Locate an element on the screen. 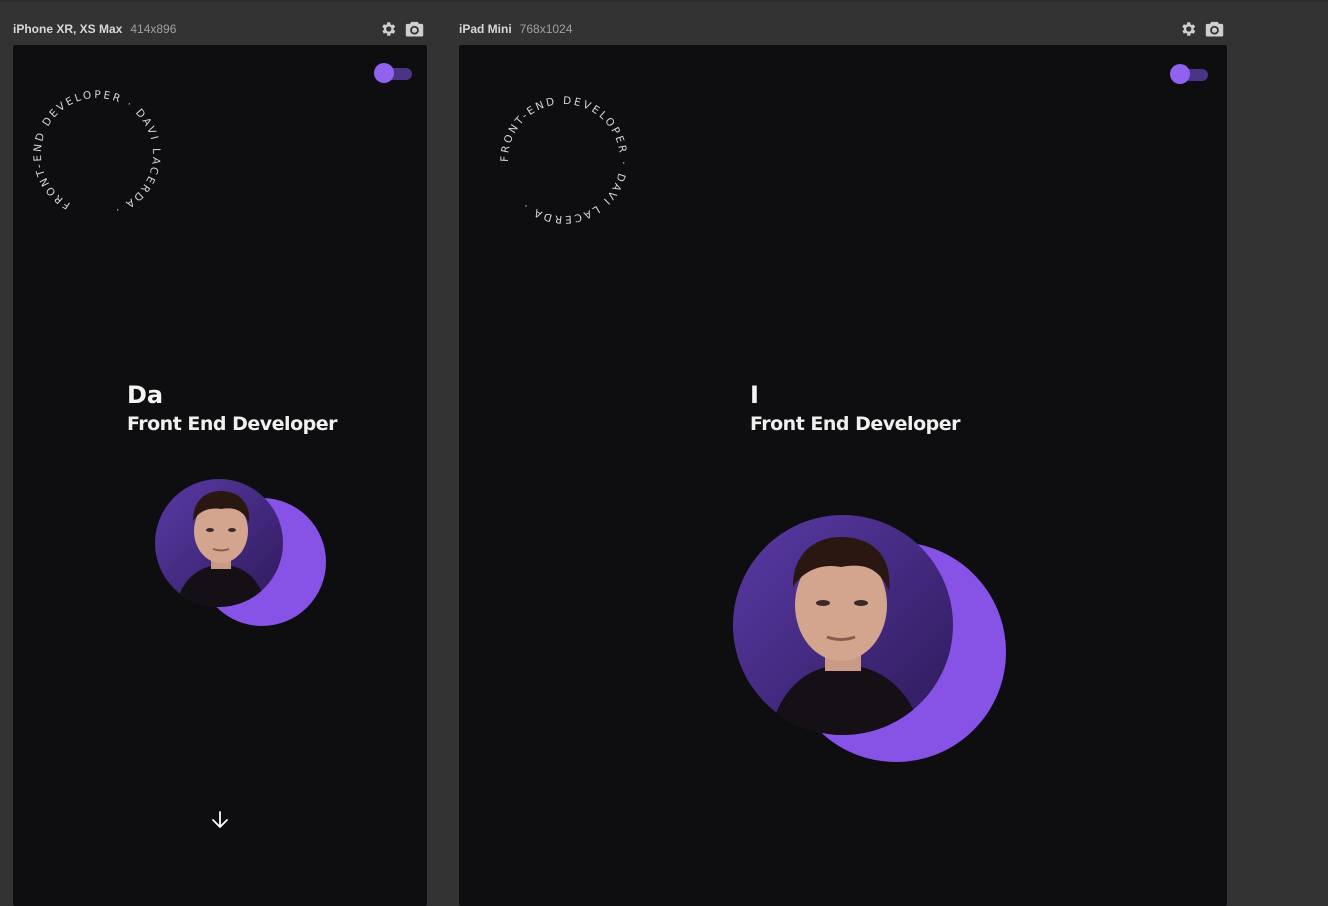 The width and height of the screenshot is (1328, 906). device-name: iPhone XR, XS Max is located at coordinates (68, 29).